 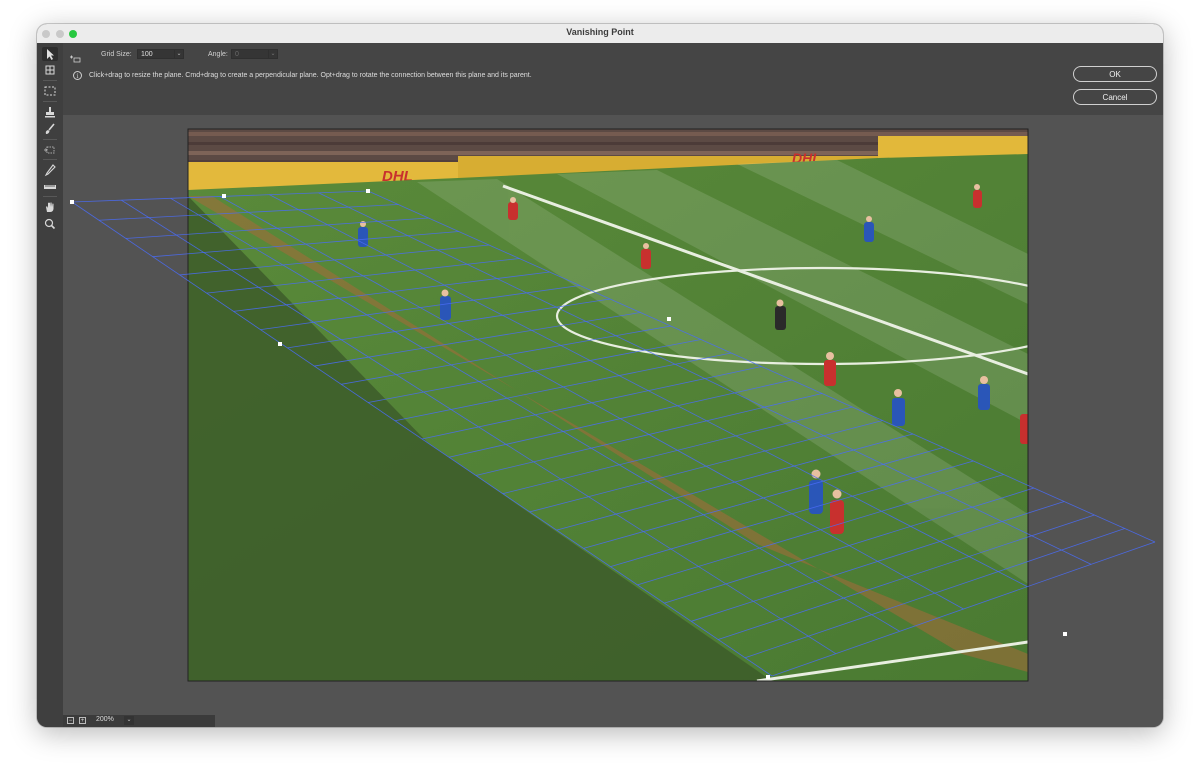 I want to click on zoom-bar: − + 200% ⌄, so click(x=139, y=721).